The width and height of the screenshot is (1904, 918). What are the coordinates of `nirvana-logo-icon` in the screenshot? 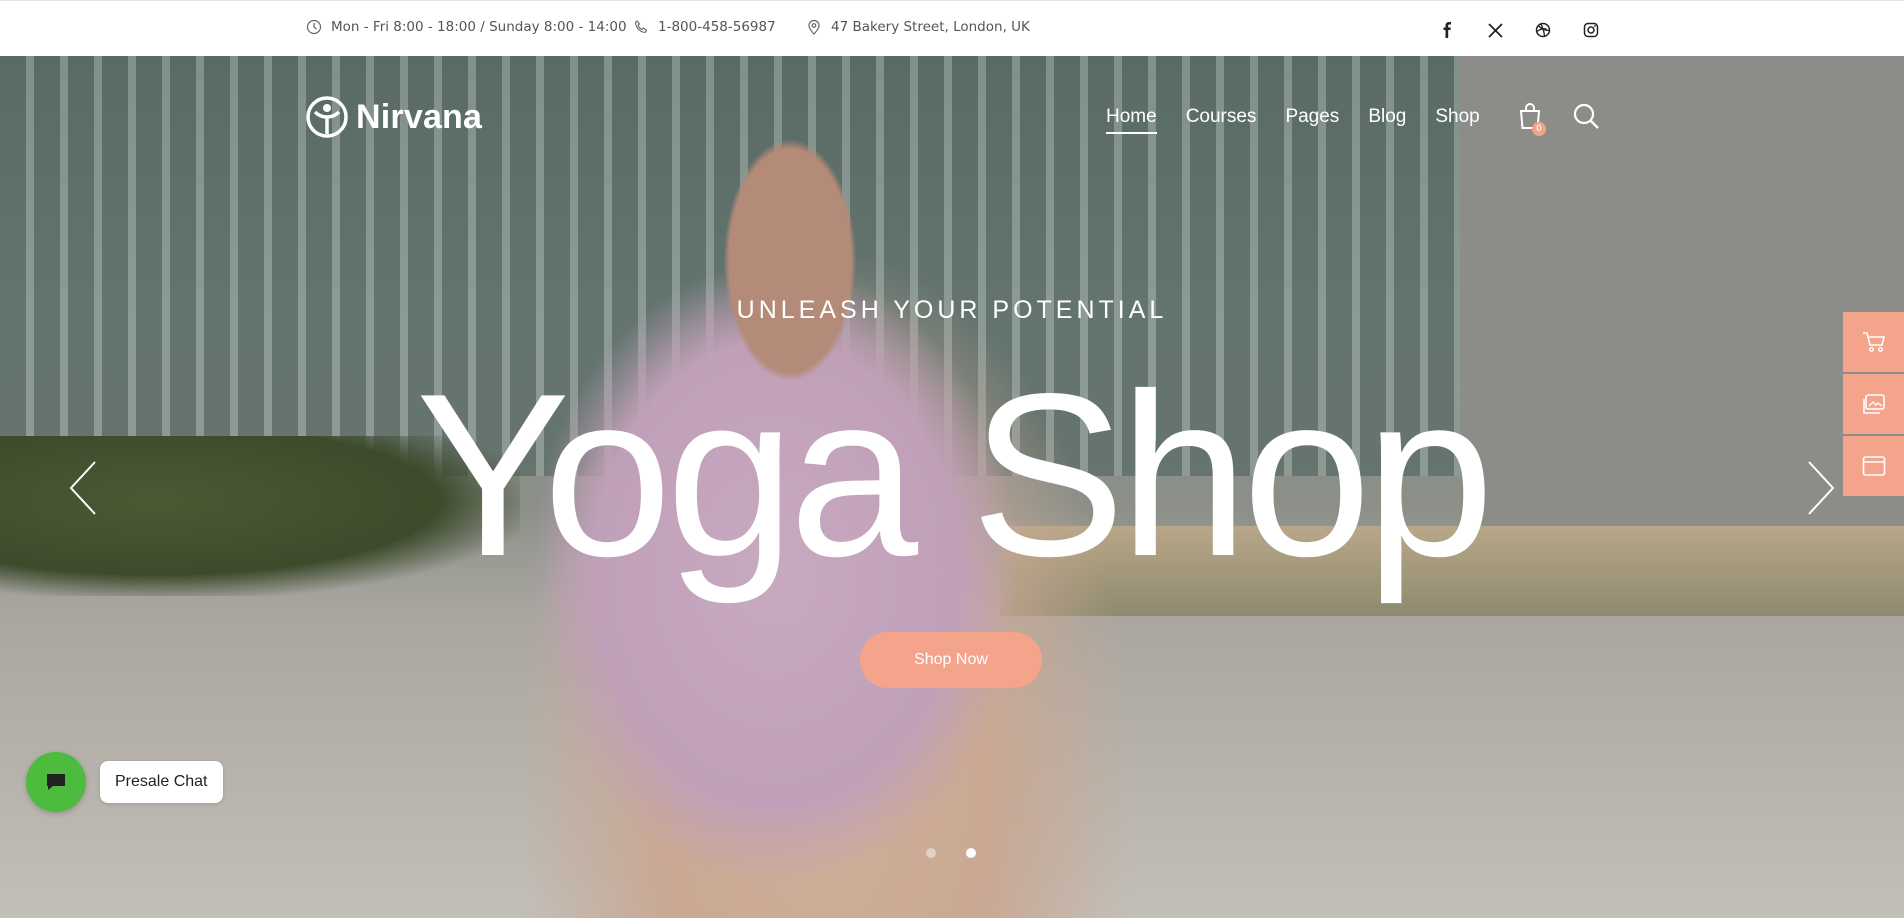 It's located at (327, 117).